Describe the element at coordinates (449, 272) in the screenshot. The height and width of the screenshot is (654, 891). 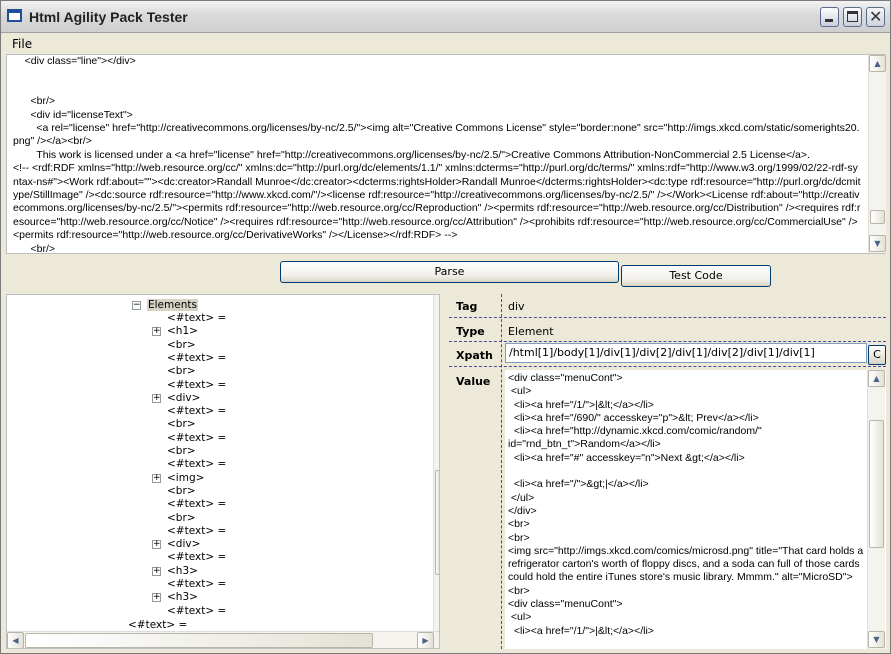
I see `parse-button: Parse` at that location.